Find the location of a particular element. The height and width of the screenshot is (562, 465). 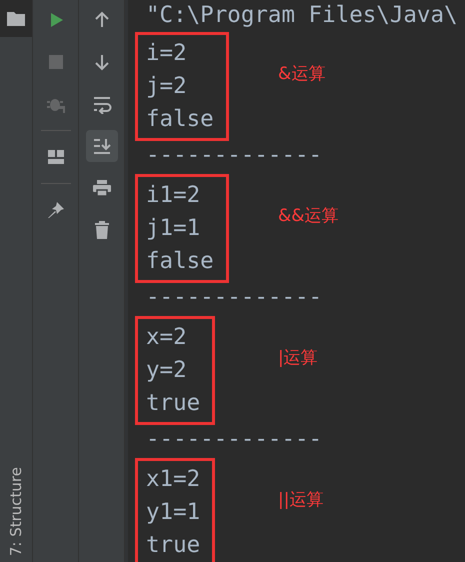

annotation-text: ||运算 is located at coordinates (301, 500).